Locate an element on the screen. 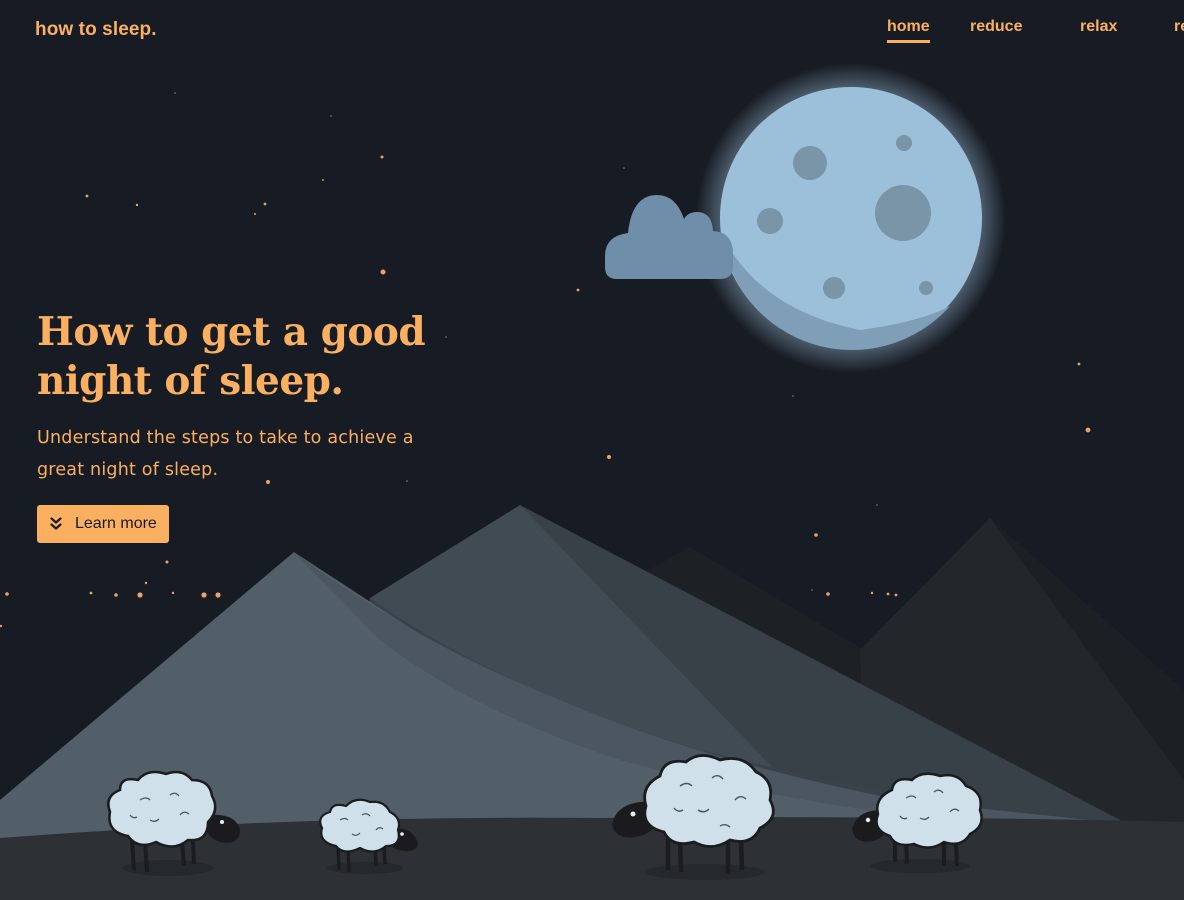 This screenshot has width=1184, height=900. learn-more-button: Learn more is located at coordinates (103, 524).